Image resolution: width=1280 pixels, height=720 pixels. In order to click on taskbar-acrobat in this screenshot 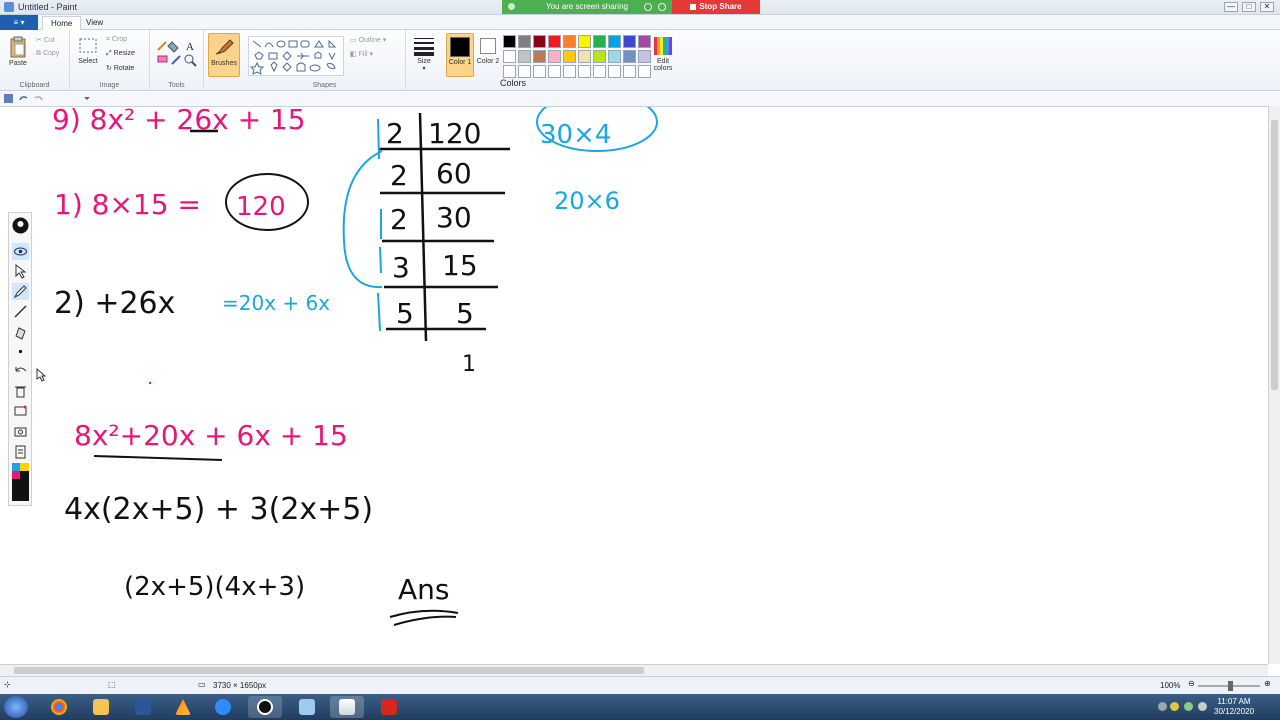, I will do `click(389, 707)`.